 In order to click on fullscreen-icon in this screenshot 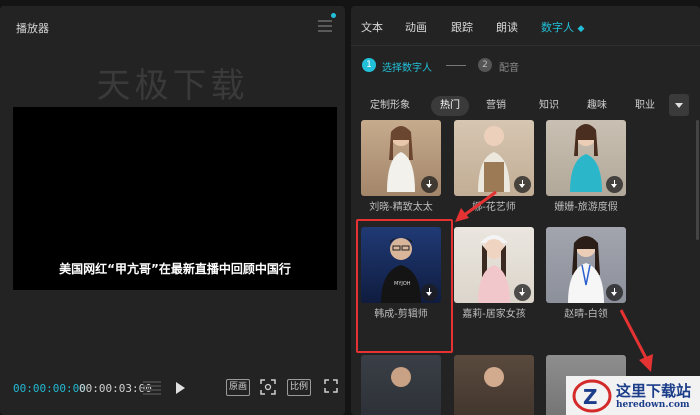, I will do `click(331, 386)`.